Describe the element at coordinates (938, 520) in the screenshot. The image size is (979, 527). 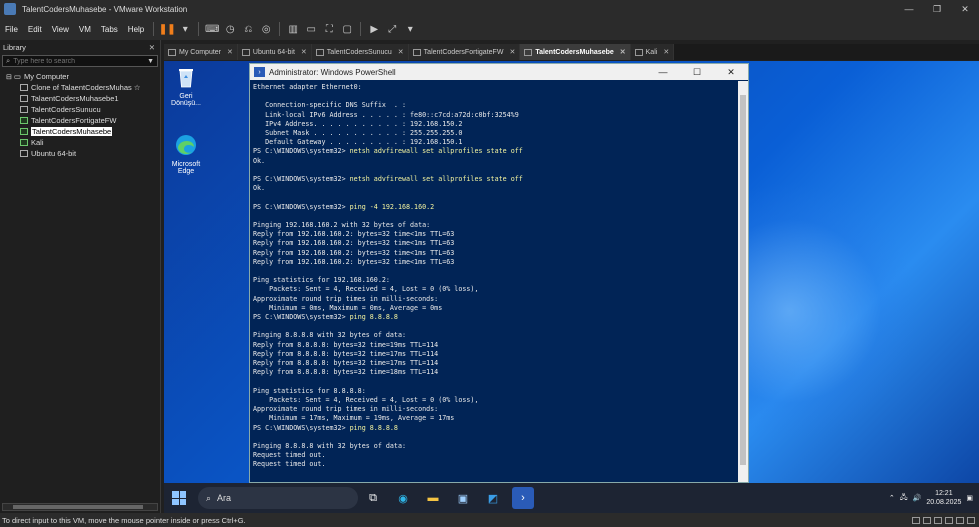
I see `network-adapter-icon` at that location.